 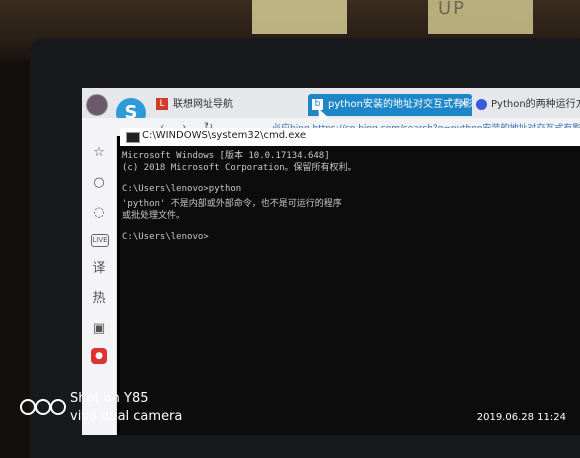 What do you see at coordinates (99, 153) in the screenshot?
I see `star-icon: ☆` at bounding box center [99, 153].